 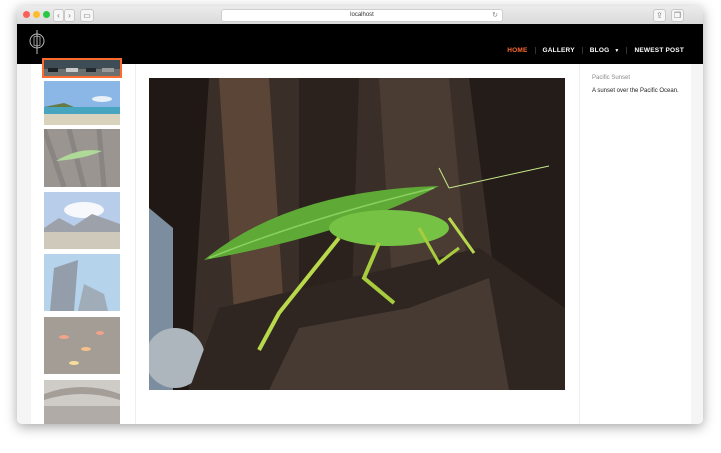 I want to click on chevron-right-icon: ›, so click(x=69, y=15).